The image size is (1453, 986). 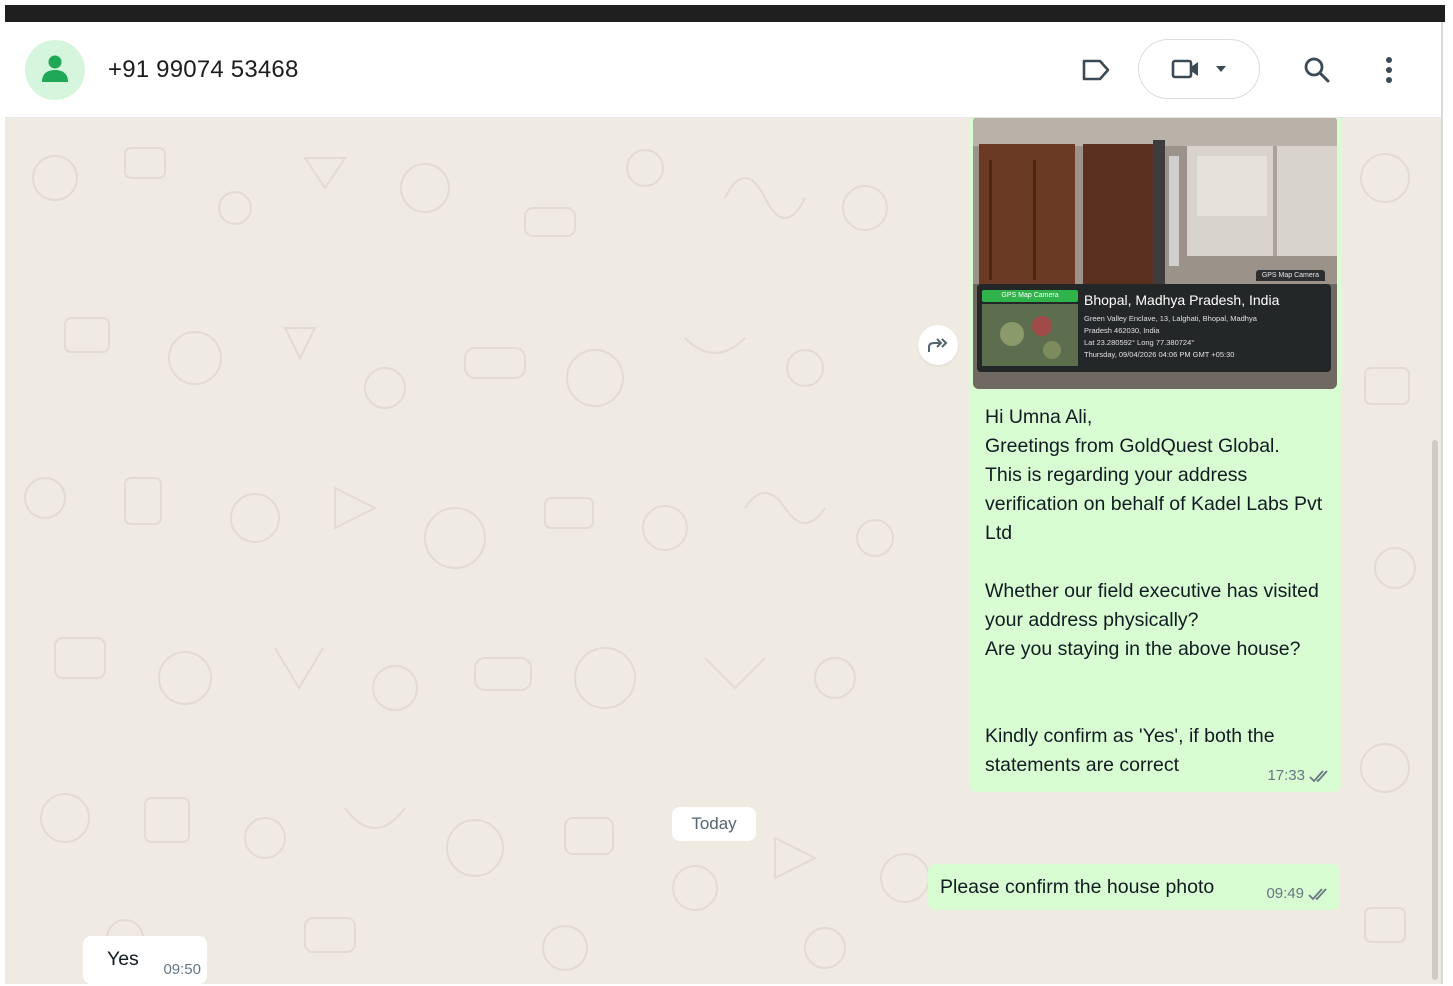 What do you see at coordinates (1286, 775) in the screenshot?
I see `message-time: 17:33` at bounding box center [1286, 775].